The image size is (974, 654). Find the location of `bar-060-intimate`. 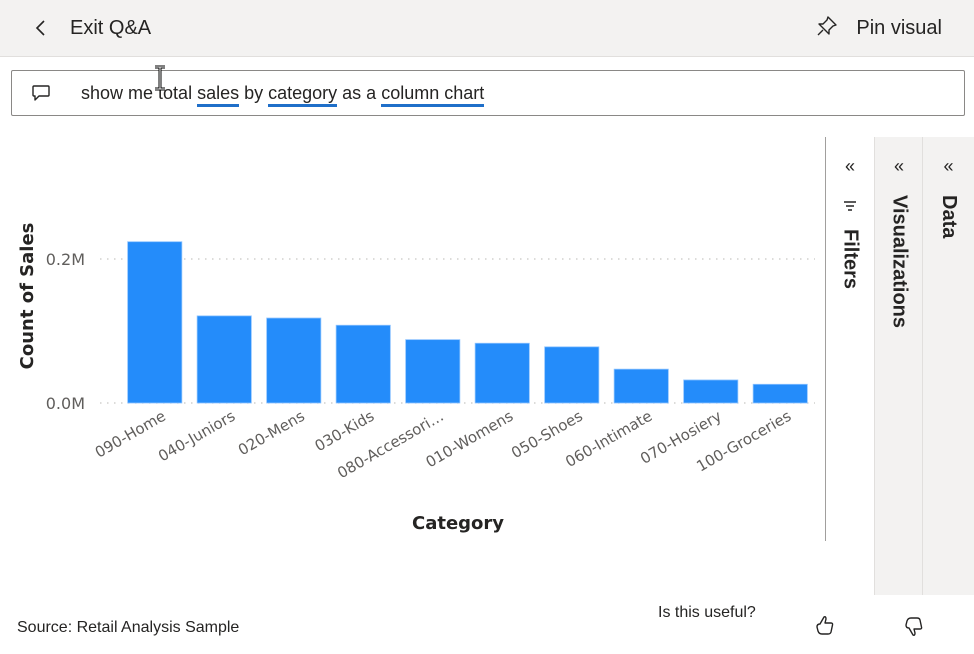

bar-060-intimate is located at coordinates (641, 386).